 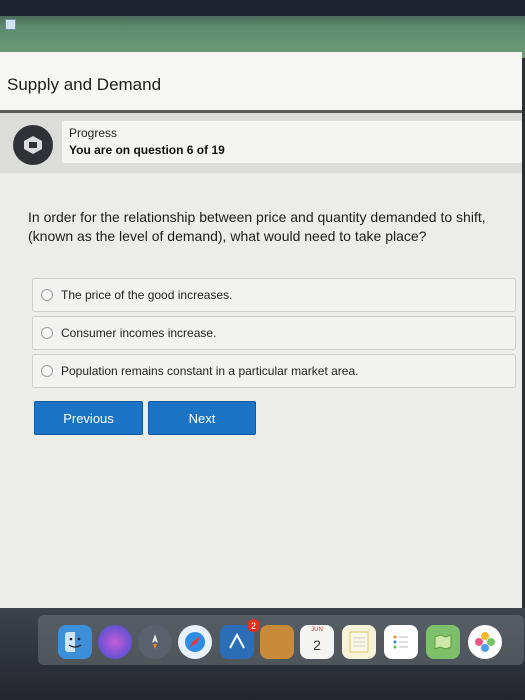 What do you see at coordinates (485, 642) in the screenshot?
I see `photos-icon` at bounding box center [485, 642].